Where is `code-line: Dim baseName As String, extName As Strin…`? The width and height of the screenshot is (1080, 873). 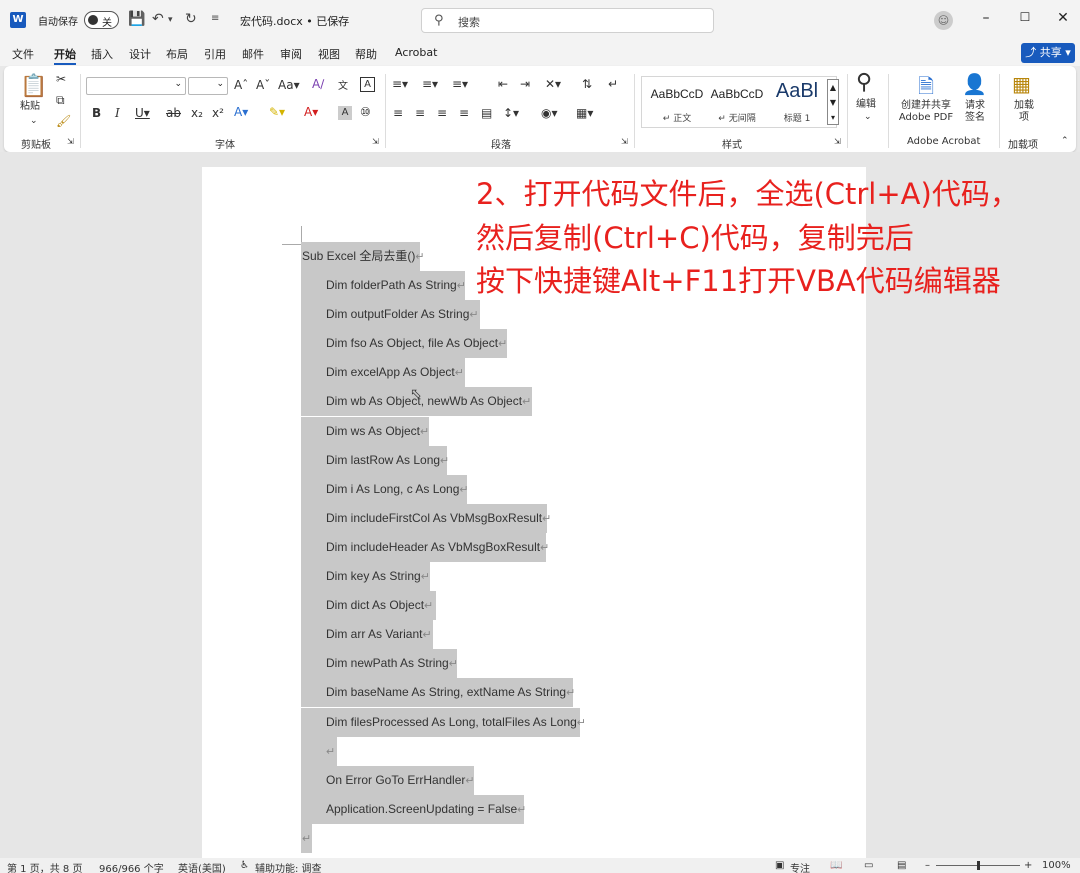
code-line: Dim baseName As String, extName As Strin… is located at coordinates (438, 692).